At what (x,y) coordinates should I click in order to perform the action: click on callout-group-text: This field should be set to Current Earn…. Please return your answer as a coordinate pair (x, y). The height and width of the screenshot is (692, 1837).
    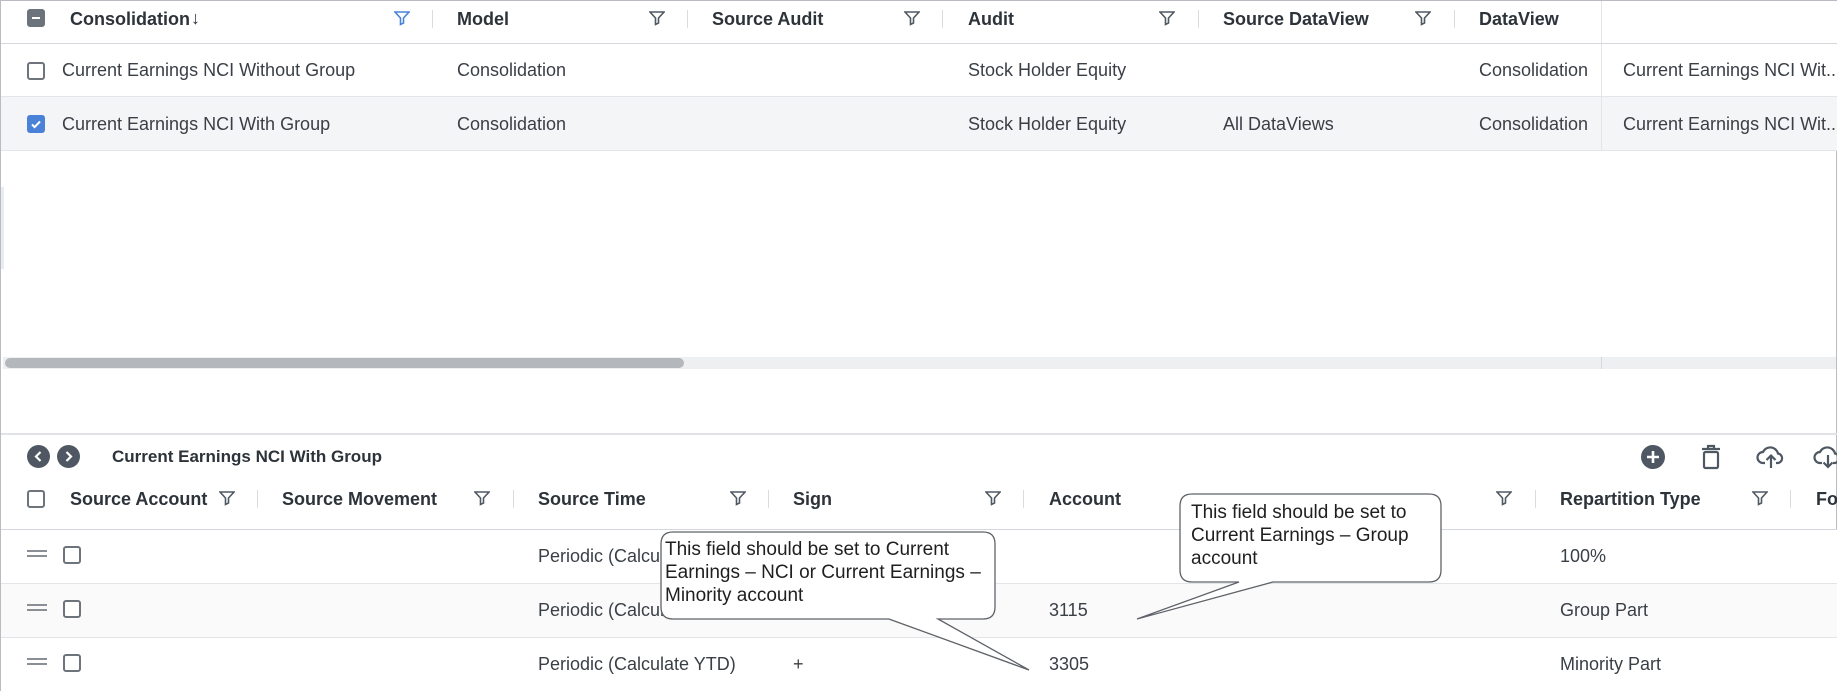
    Looking at the image, I should click on (1300, 535).